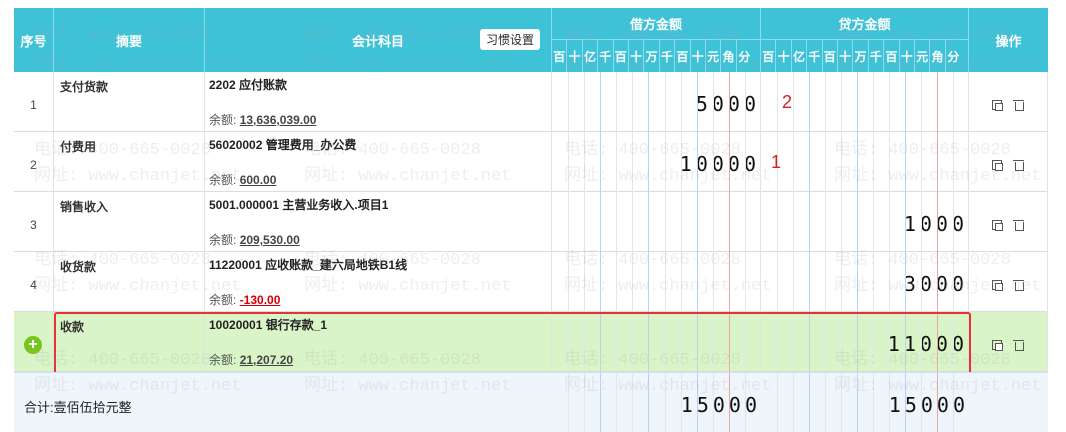 The width and height of the screenshot is (1066, 432). Describe the element at coordinates (308, 265) in the screenshot. I see `account-name: 11220001 应收账款_建六局地铁B1线` at that location.